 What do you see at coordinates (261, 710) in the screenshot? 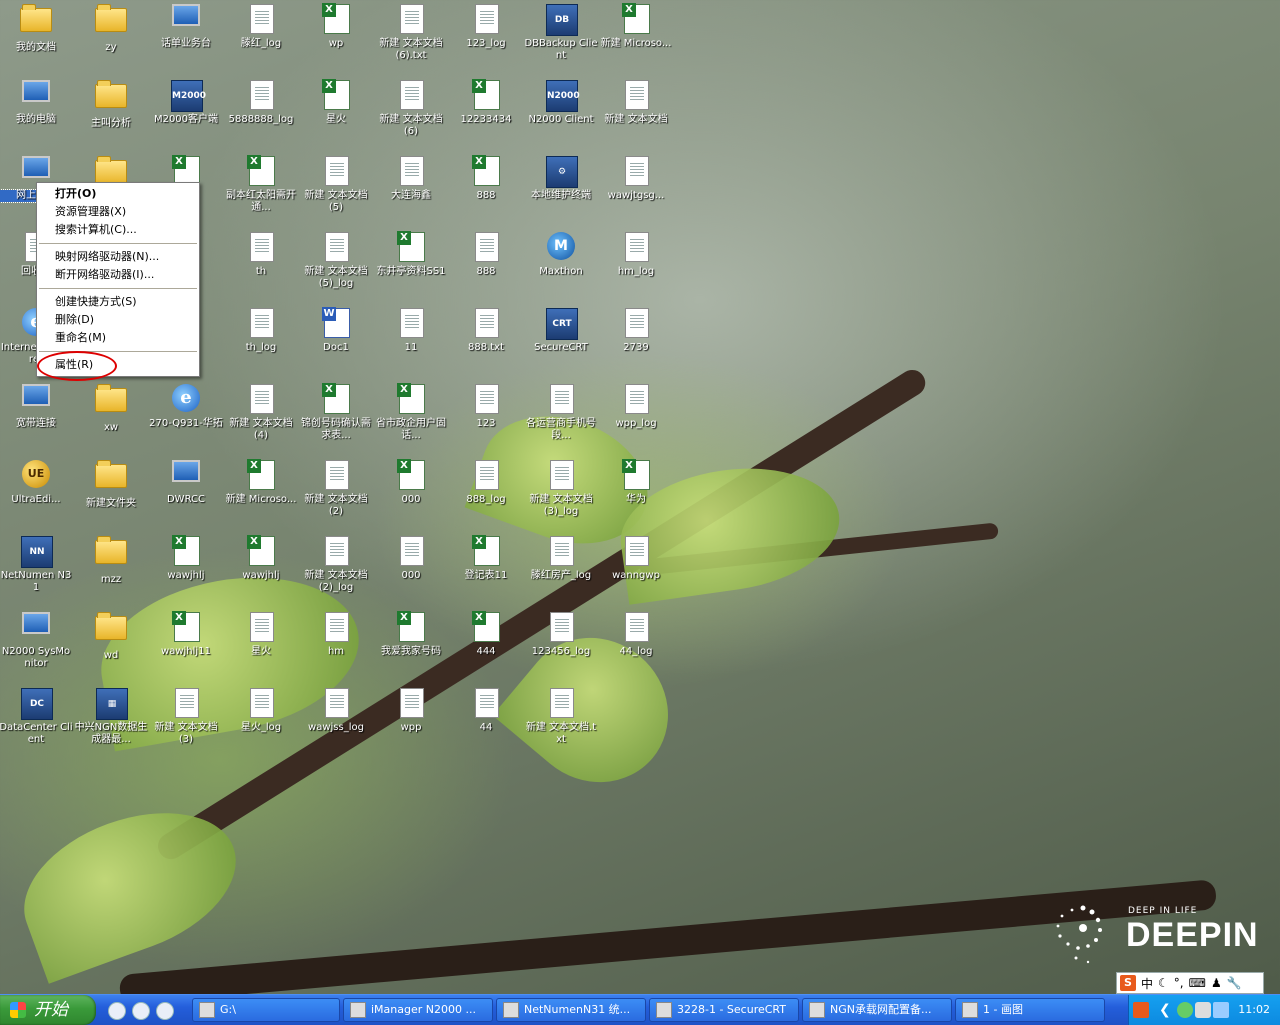
I see `desktop-icon: 星火_log` at bounding box center [261, 710].